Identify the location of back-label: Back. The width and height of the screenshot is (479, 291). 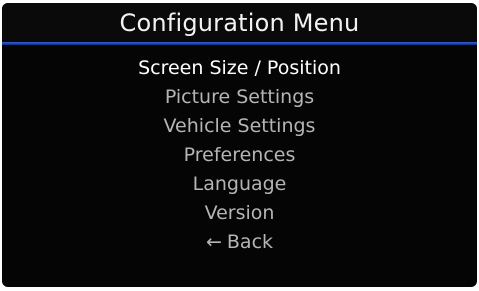
(250, 242).